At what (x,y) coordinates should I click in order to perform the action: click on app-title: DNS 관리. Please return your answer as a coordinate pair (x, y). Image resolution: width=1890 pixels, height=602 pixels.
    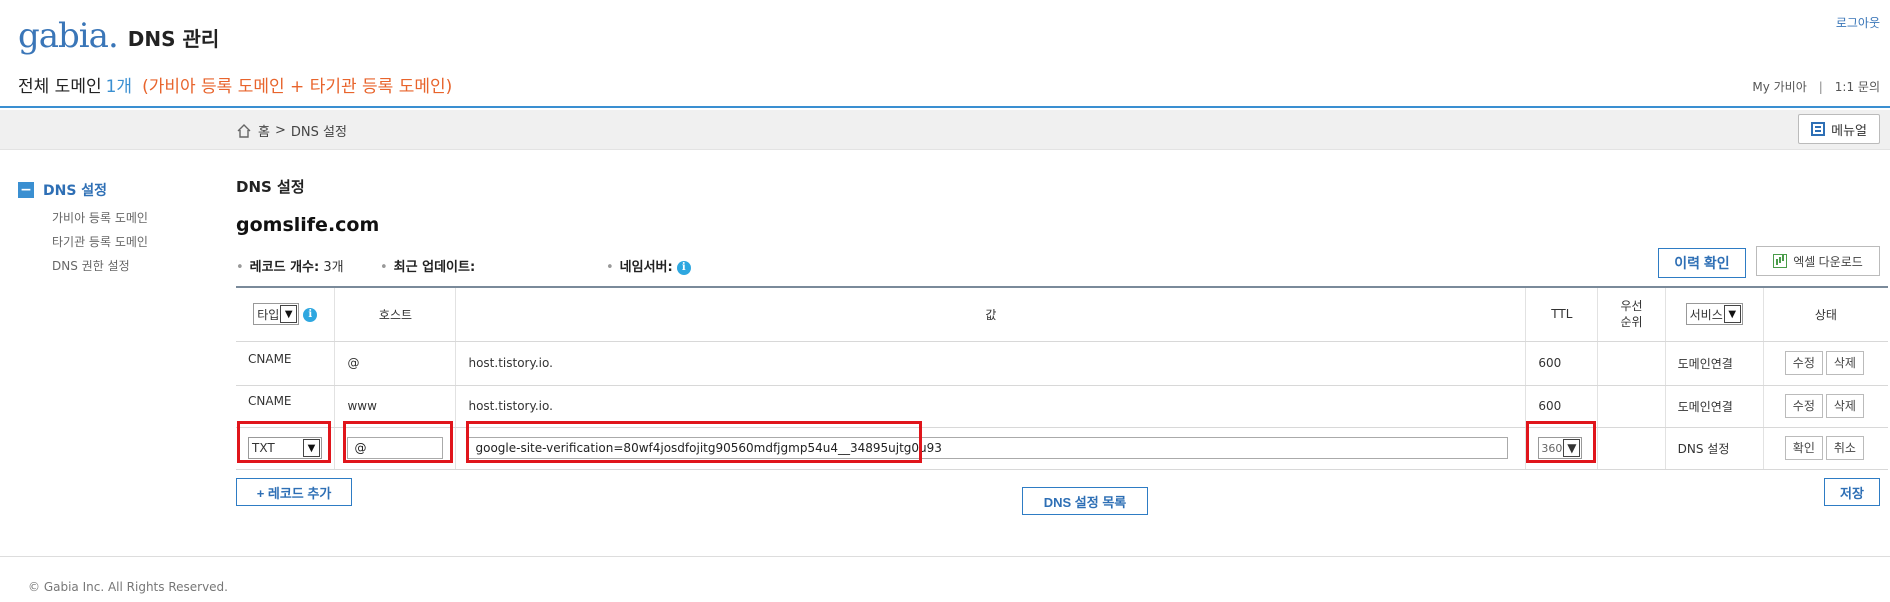
    Looking at the image, I should click on (173, 39).